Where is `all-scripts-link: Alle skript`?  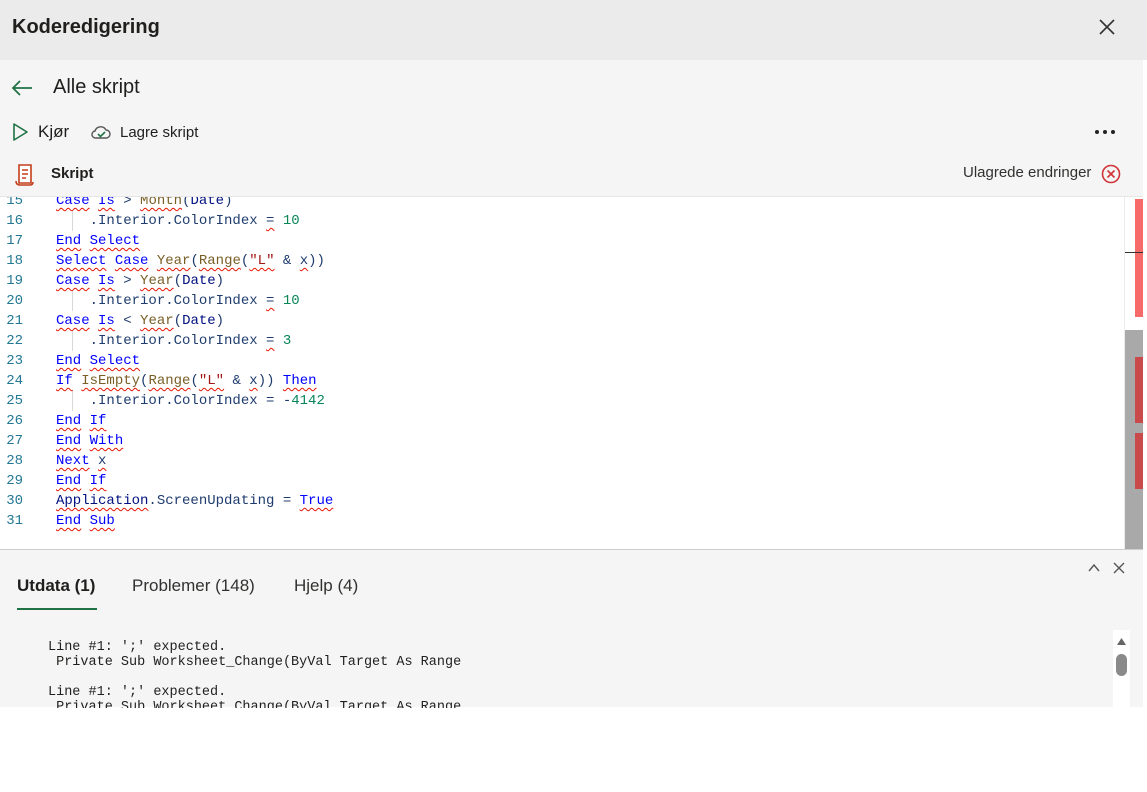 all-scripts-link: Alle skript is located at coordinates (96, 87).